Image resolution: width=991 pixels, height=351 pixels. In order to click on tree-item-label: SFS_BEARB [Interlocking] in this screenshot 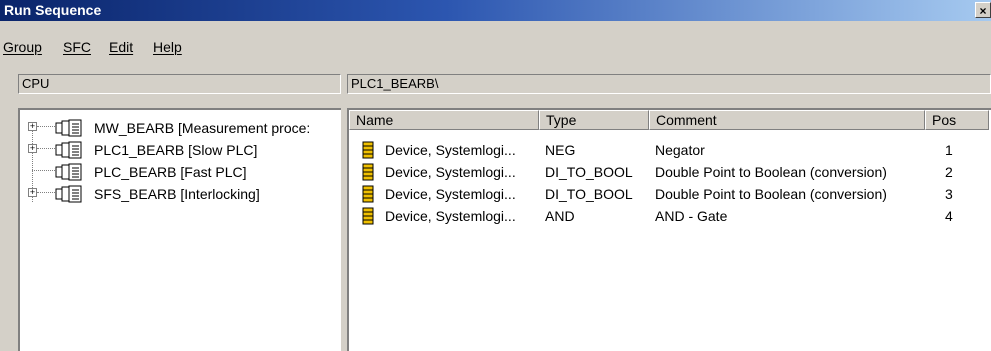, I will do `click(177, 194)`.